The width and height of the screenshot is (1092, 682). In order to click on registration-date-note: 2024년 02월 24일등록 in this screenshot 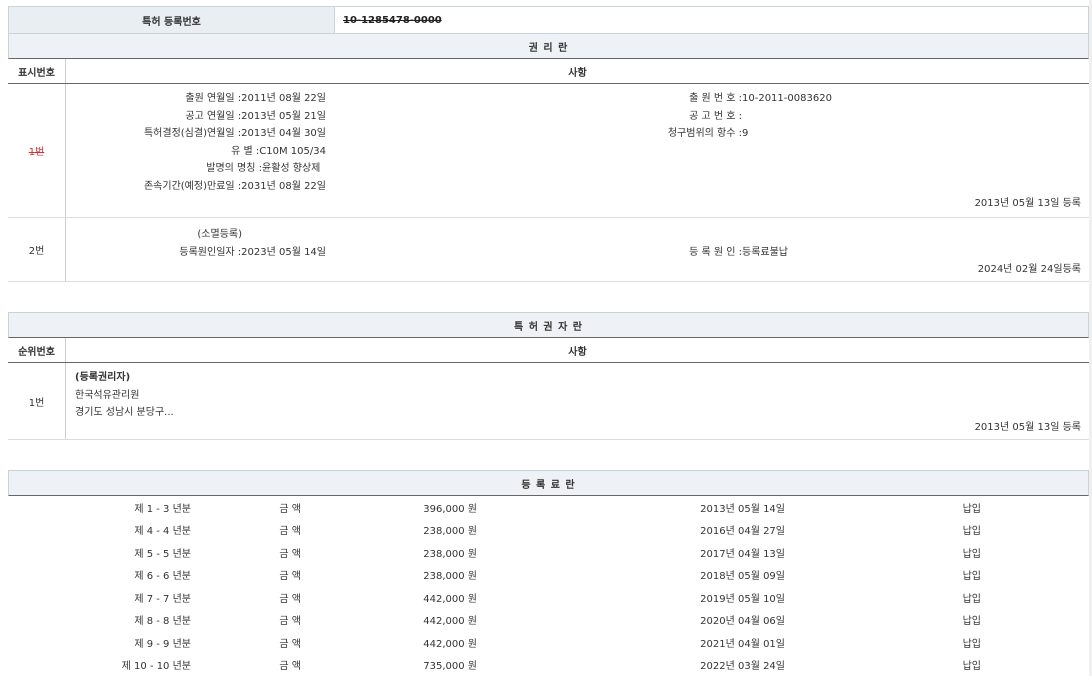, I will do `click(1029, 267)`.